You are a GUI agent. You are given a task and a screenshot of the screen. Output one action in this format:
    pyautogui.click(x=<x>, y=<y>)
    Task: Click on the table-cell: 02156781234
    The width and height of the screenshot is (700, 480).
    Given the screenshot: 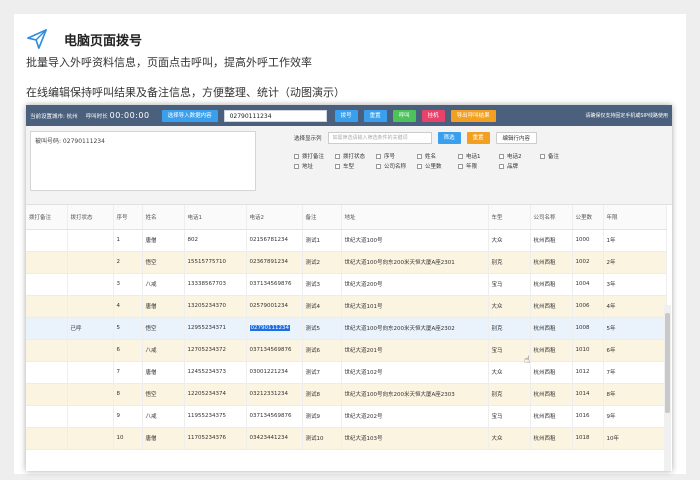 What is the action you would take?
    pyautogui.click(x=274, y=240)
    